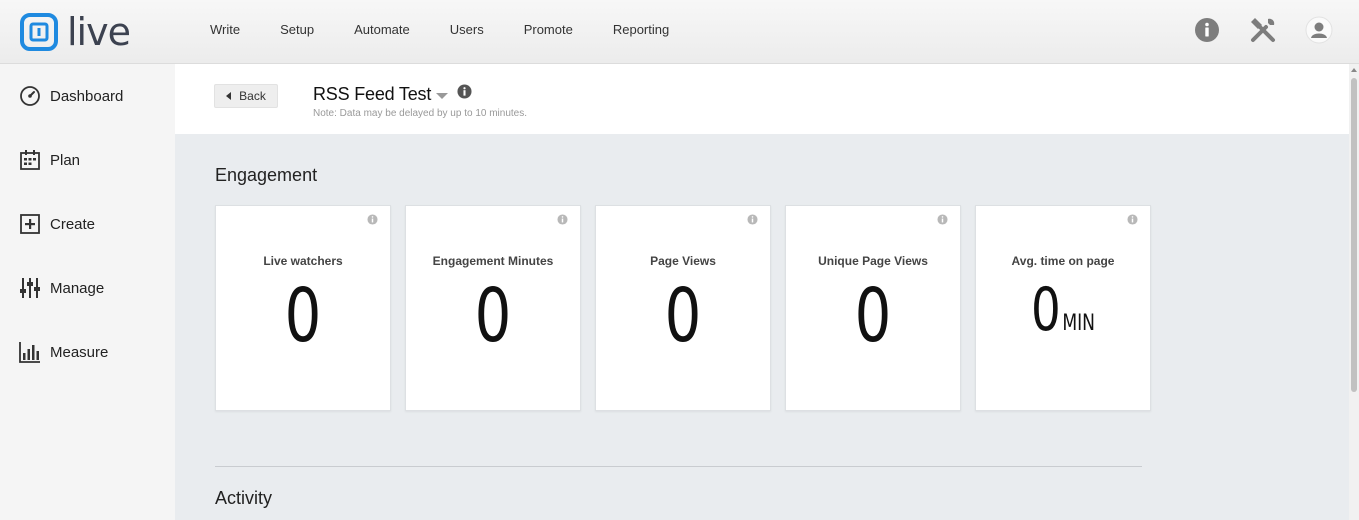  I want to click on scrollbar-thumb, so click(1354, 235).